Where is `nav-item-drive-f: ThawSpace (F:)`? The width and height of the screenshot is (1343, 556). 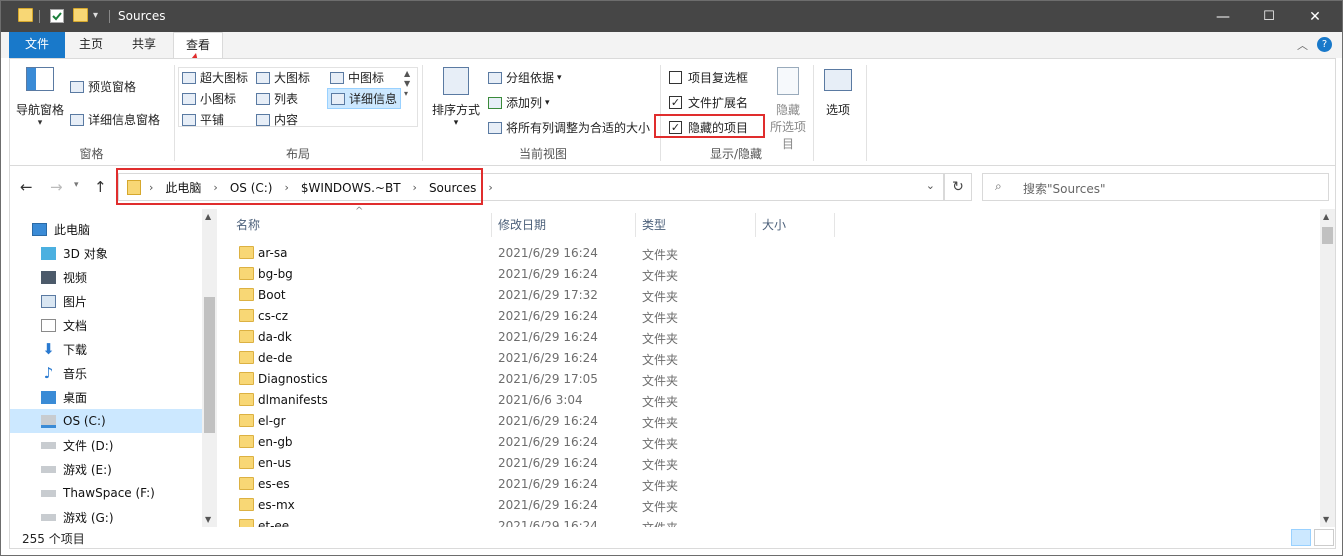
nav-item-drive-f: ThawSpace (F:) is located at coordinates (106, 493).